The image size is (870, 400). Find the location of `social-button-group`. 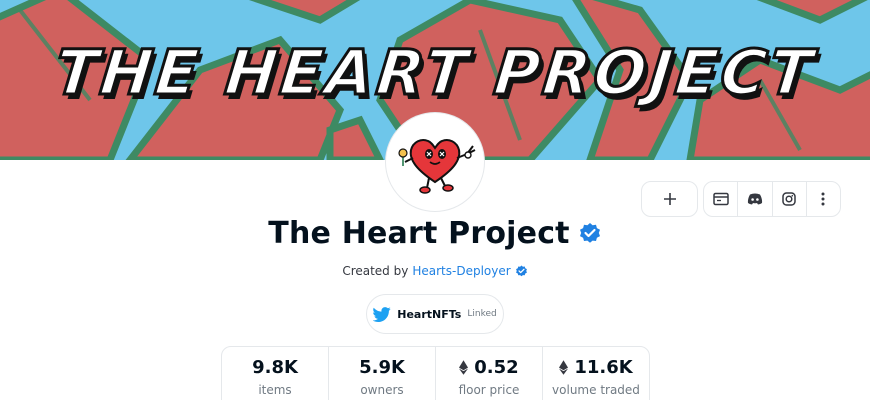

social-button-group is located at coordinates (772, 199).